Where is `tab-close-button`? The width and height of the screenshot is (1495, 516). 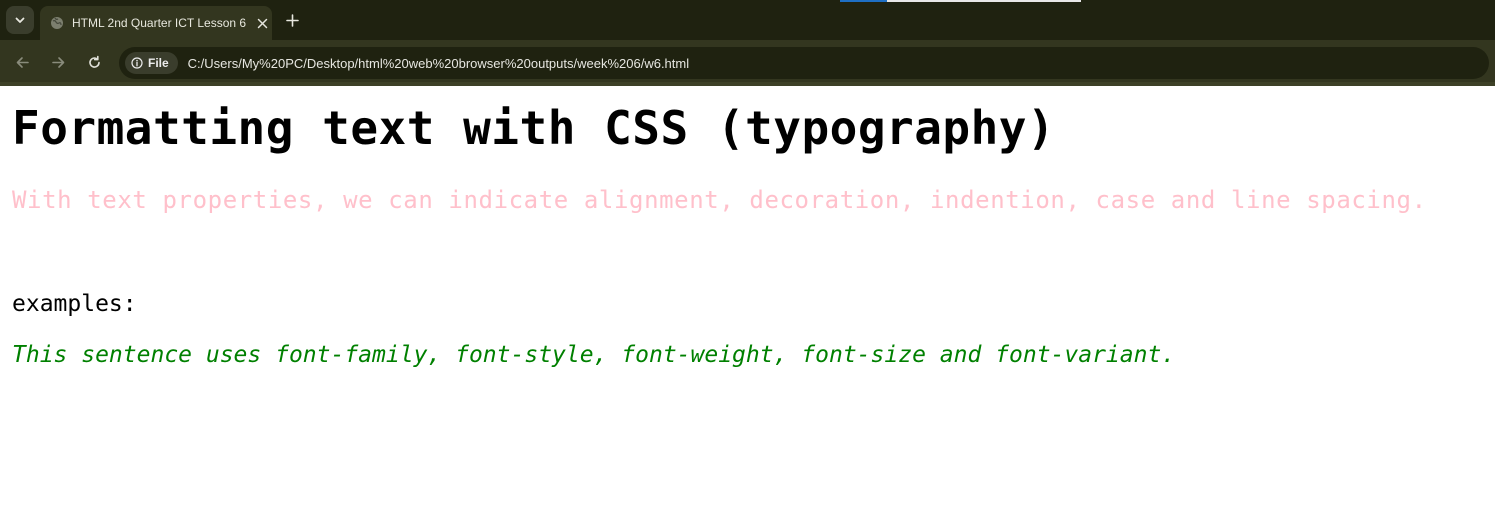
tab-close-button is located at coordinates (262, 23).